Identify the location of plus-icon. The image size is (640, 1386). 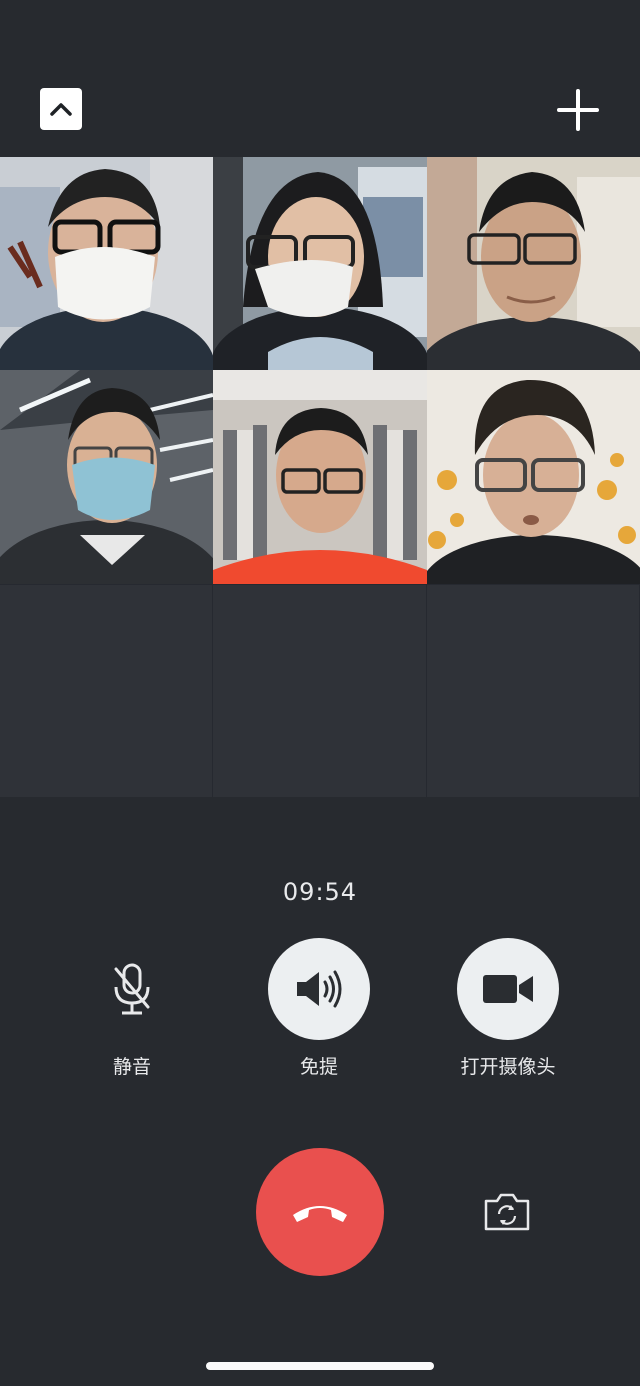
(578, 110).